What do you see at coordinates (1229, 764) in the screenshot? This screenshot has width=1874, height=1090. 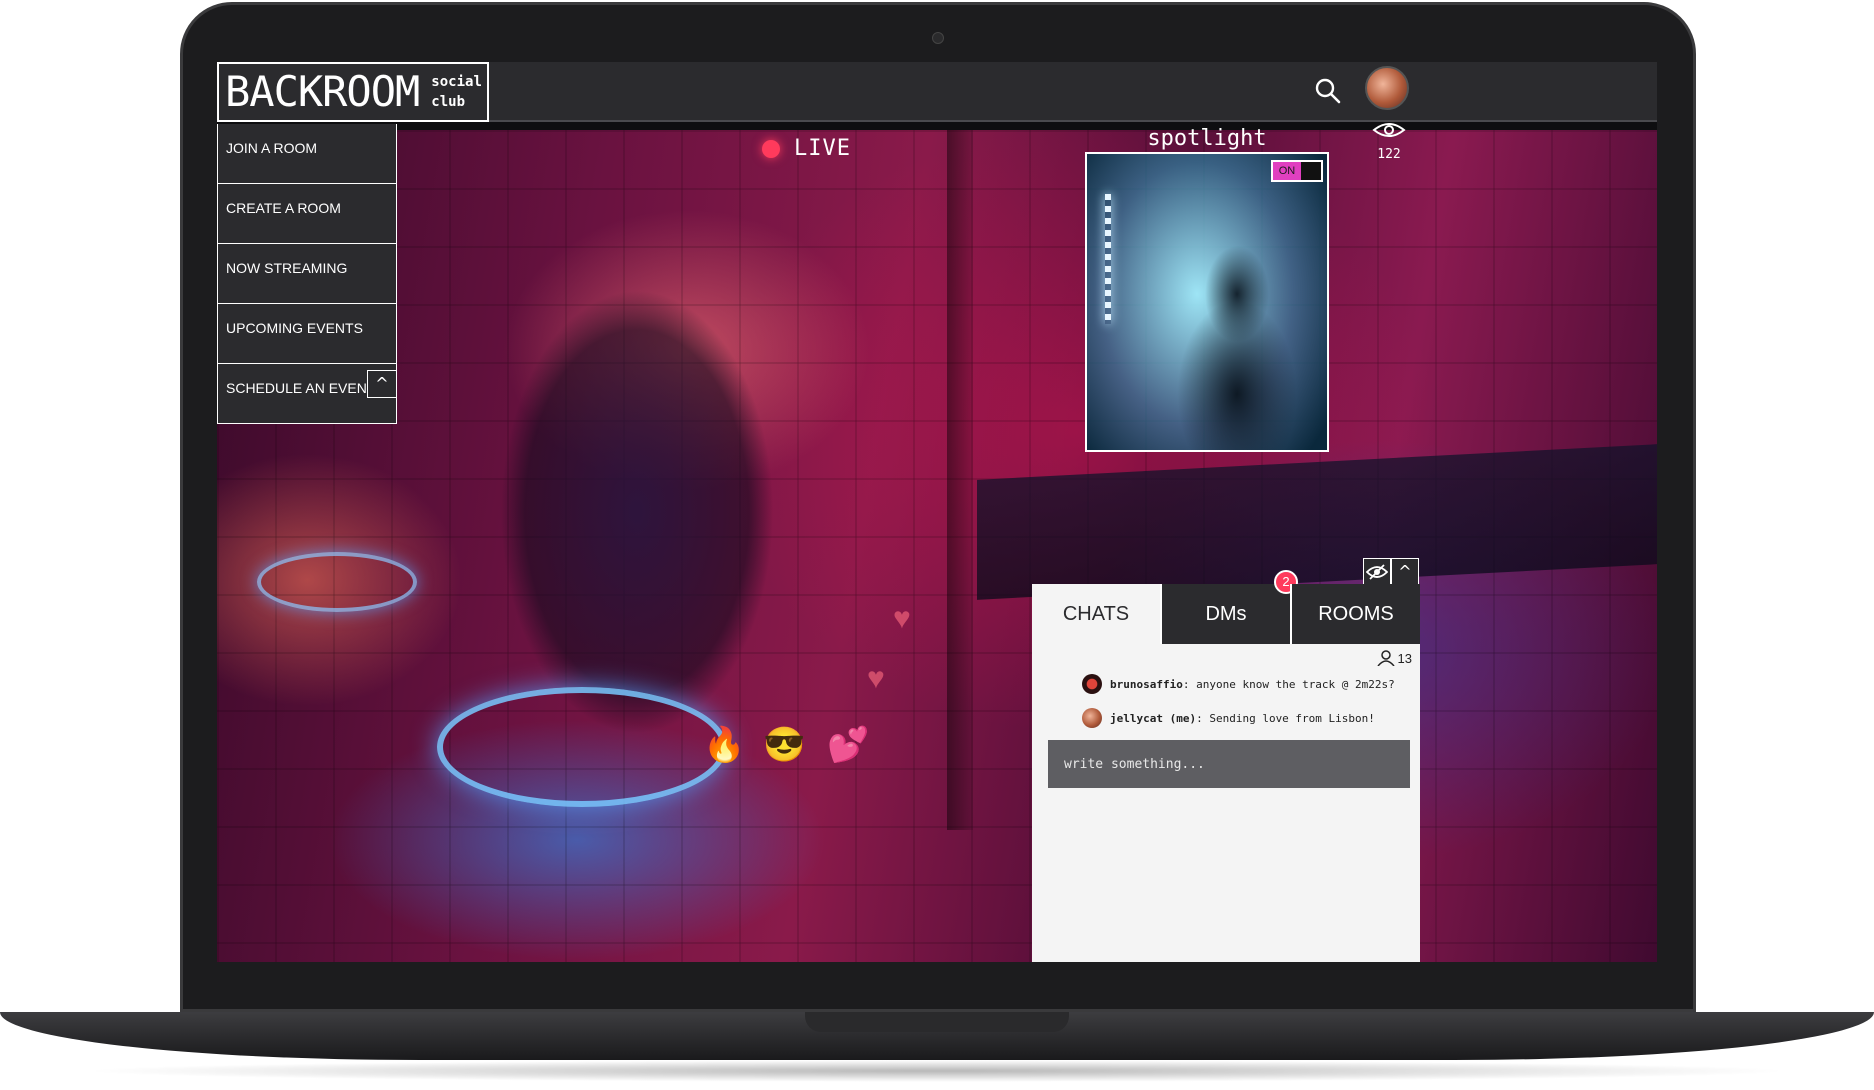 I see `chat-compose-input` at bounding box center [1229, 764].